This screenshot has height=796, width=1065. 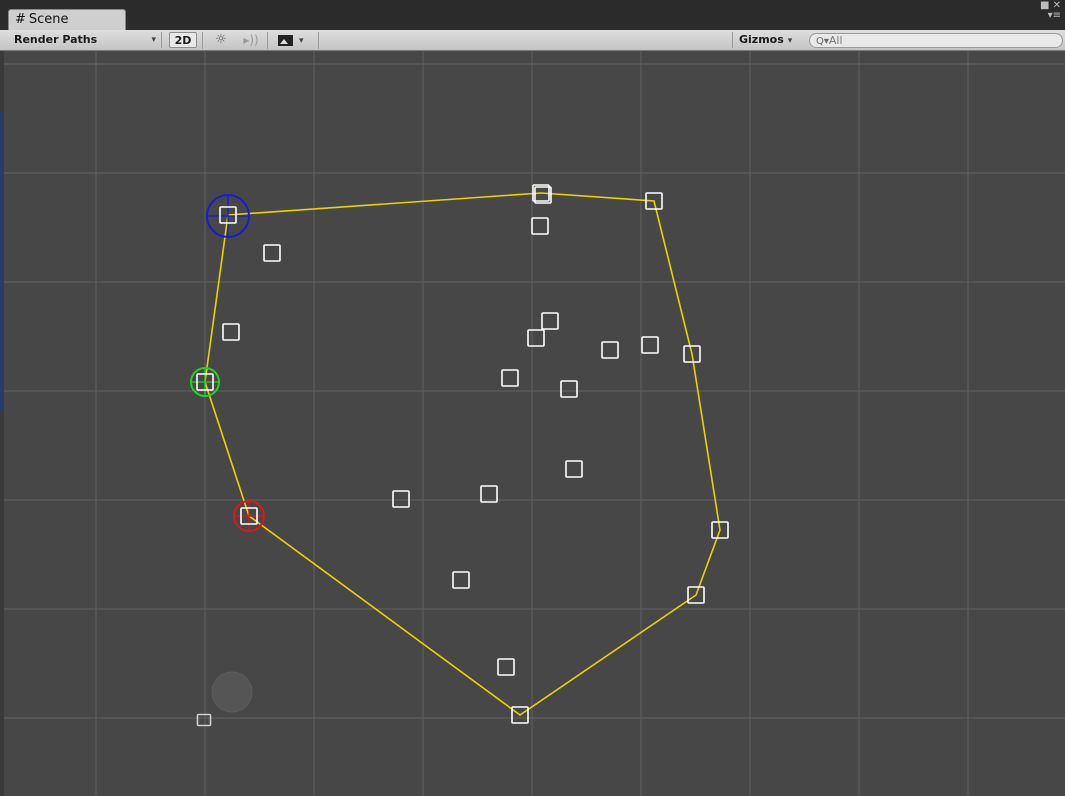 What do you see at coordinates (532, 15) in the screenshot?
I see `tab-strip: # Scene ■ ✕ ▾≡` at bounding box center [532, 15].